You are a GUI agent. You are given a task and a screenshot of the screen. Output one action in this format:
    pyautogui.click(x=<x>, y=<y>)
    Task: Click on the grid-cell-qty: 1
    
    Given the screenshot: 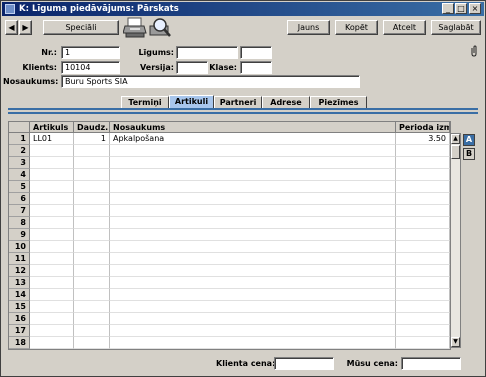 What is the action you would take?
    pyautogui.click(x=92, y=139)
    